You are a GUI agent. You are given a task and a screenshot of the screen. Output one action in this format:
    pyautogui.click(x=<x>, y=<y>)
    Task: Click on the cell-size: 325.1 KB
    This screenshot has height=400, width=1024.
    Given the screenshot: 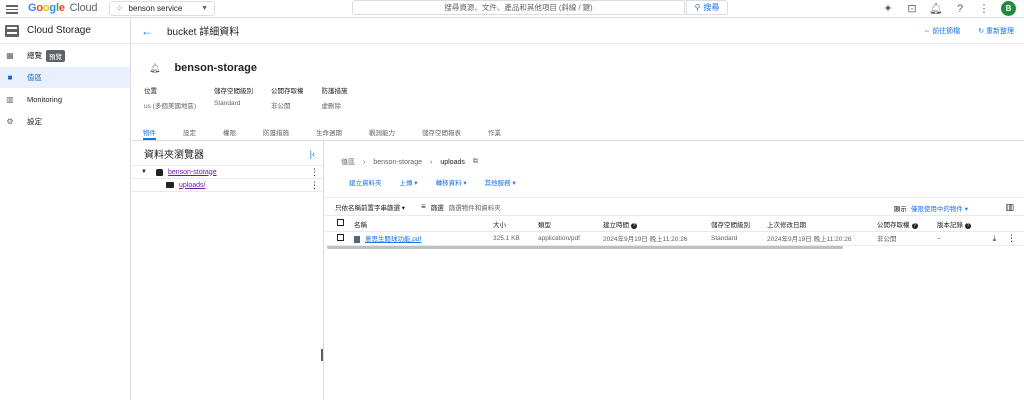 What is the action you would take?
    pyautogui.click(x=512, y=238)
    